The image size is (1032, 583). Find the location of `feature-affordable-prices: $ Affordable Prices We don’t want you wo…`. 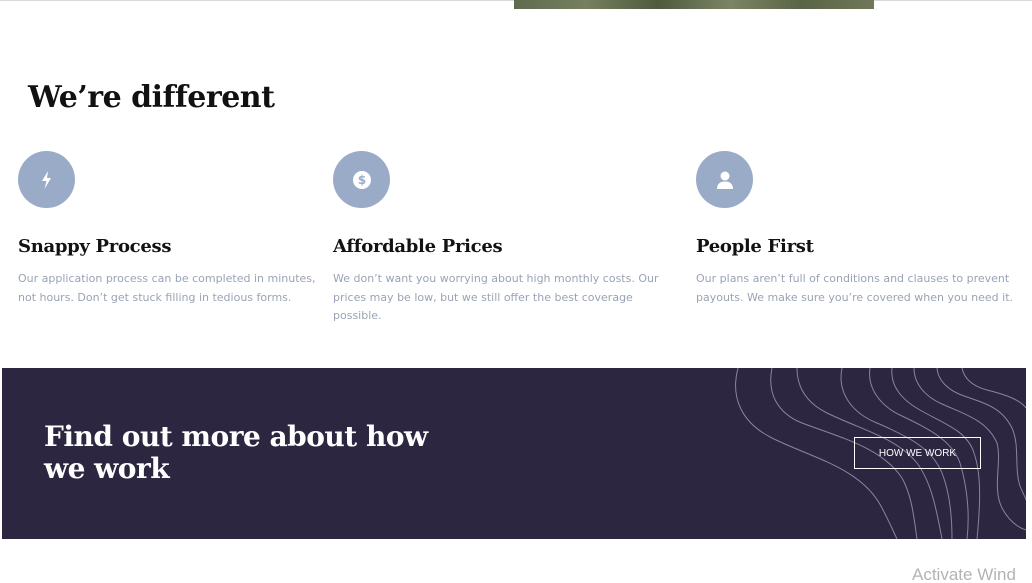

feature-affordable-prices: $ Affordable Prices We don’t want you wo… is located at coordinates (498, 238).